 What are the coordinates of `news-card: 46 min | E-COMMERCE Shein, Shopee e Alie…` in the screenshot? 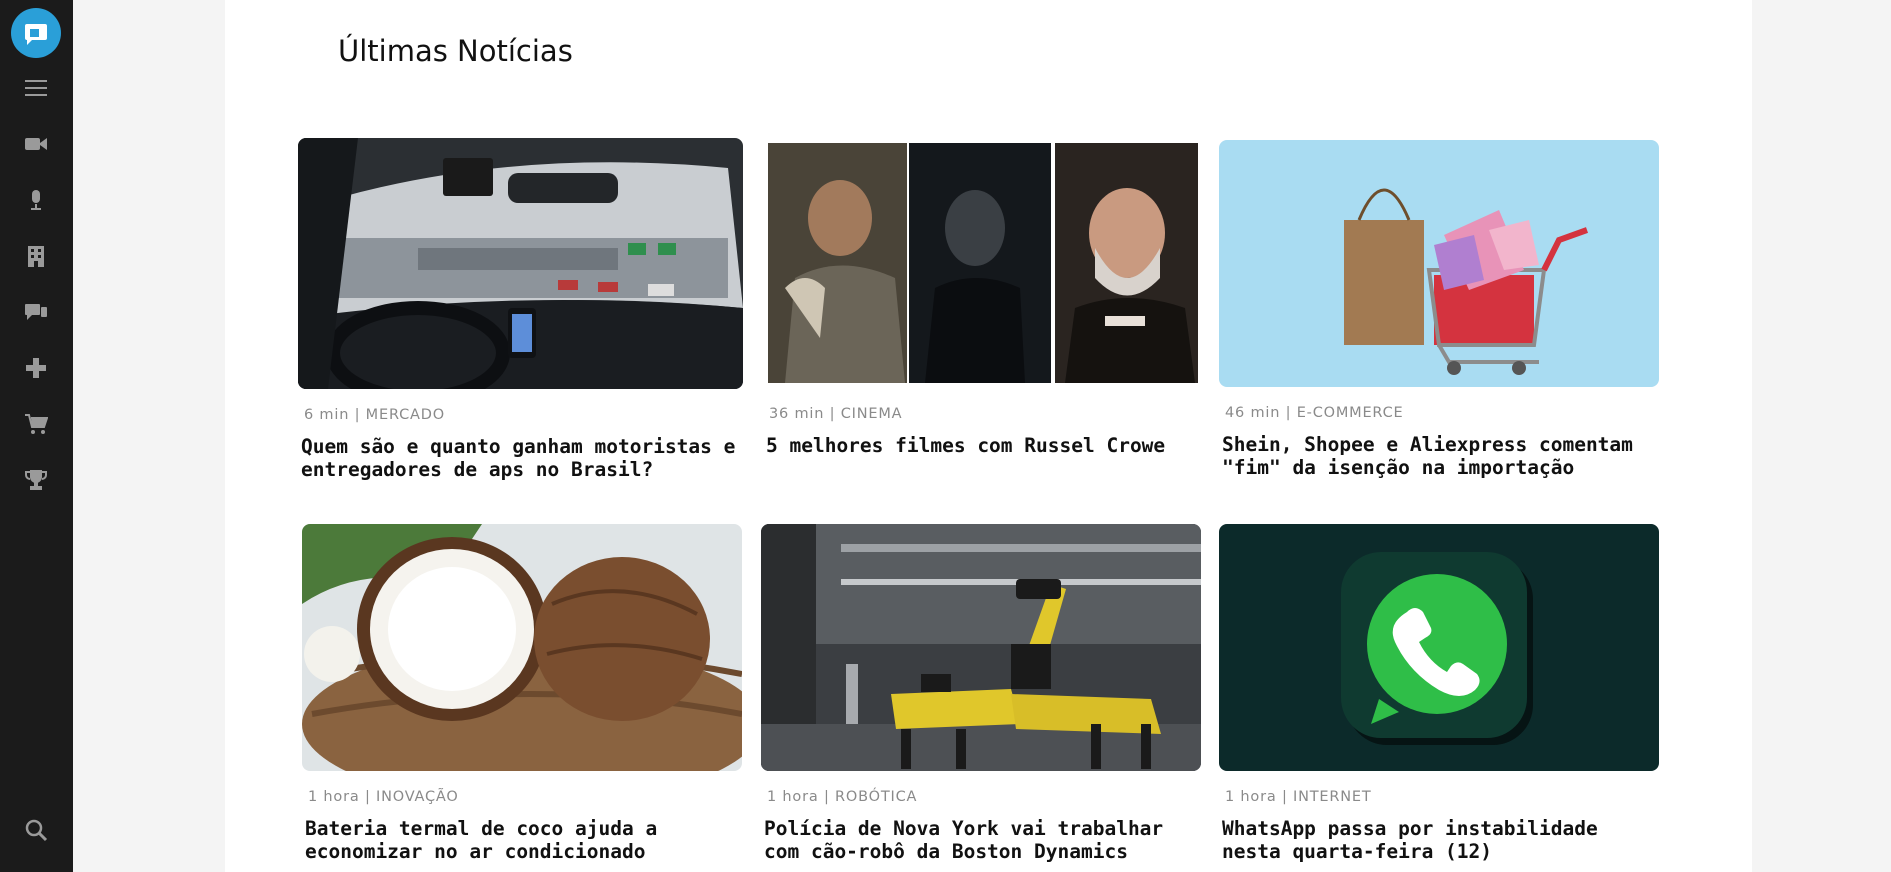 It's located at (1439, 309).